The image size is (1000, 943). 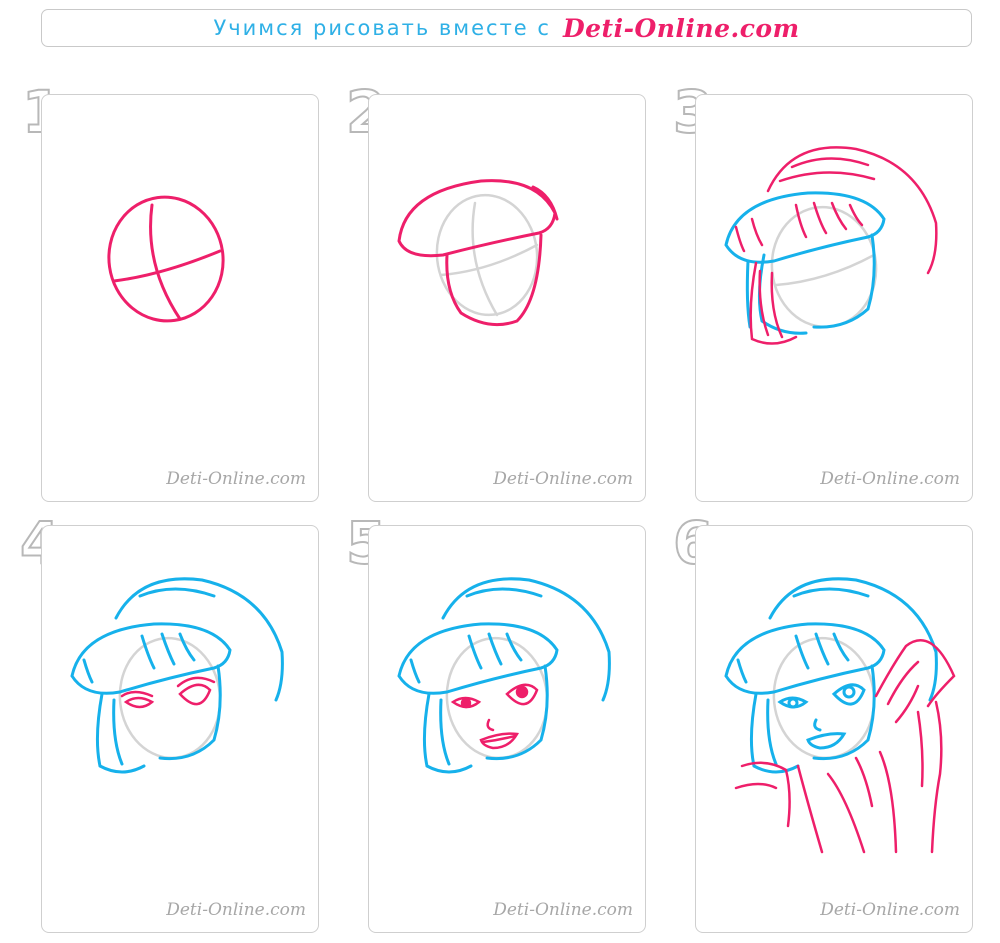 What do you see at coordinates (177, 675) in the screenshot?
I see `step-4-drawing` at bounding box center [177, 675].